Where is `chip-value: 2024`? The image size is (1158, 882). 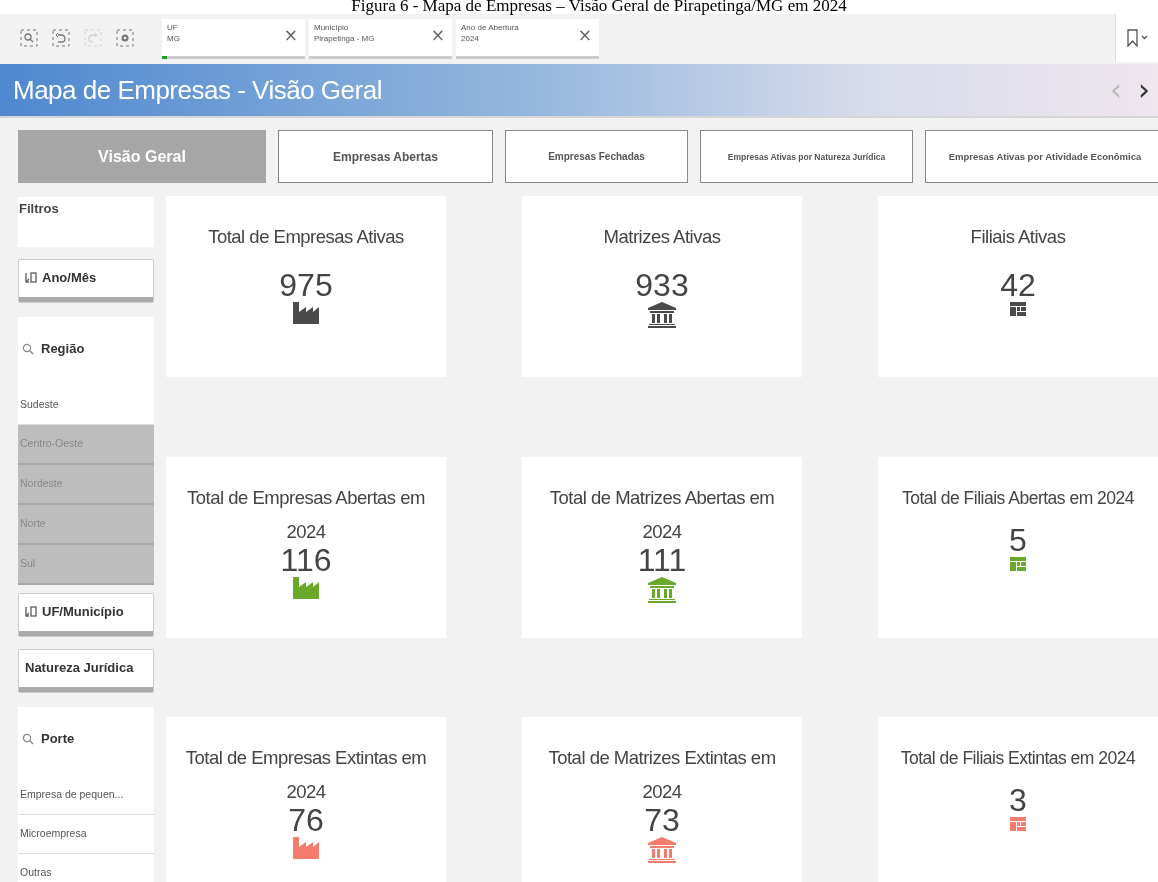
chip-value: 2024 is located at coordinates (470, 38).